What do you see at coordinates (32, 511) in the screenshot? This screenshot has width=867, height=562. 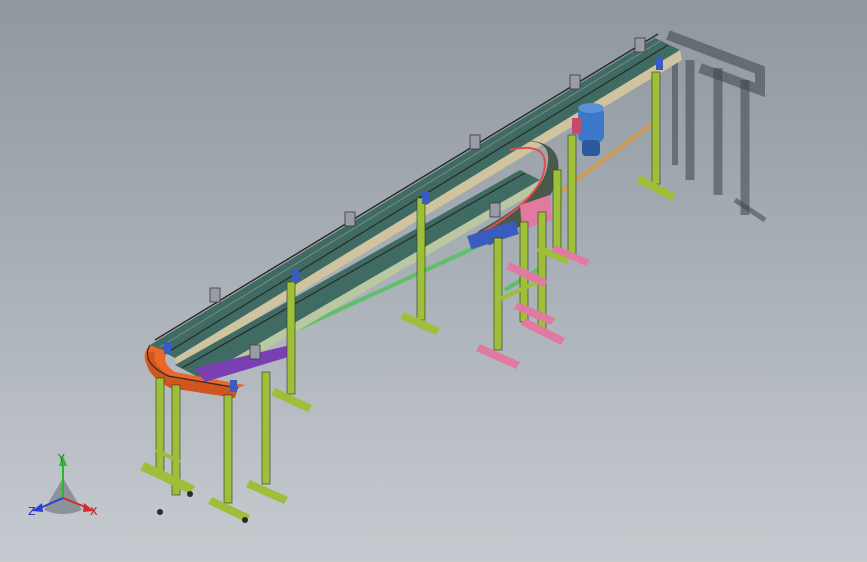 I see `z-axis-label: Z` at bounding box center [32, 511].